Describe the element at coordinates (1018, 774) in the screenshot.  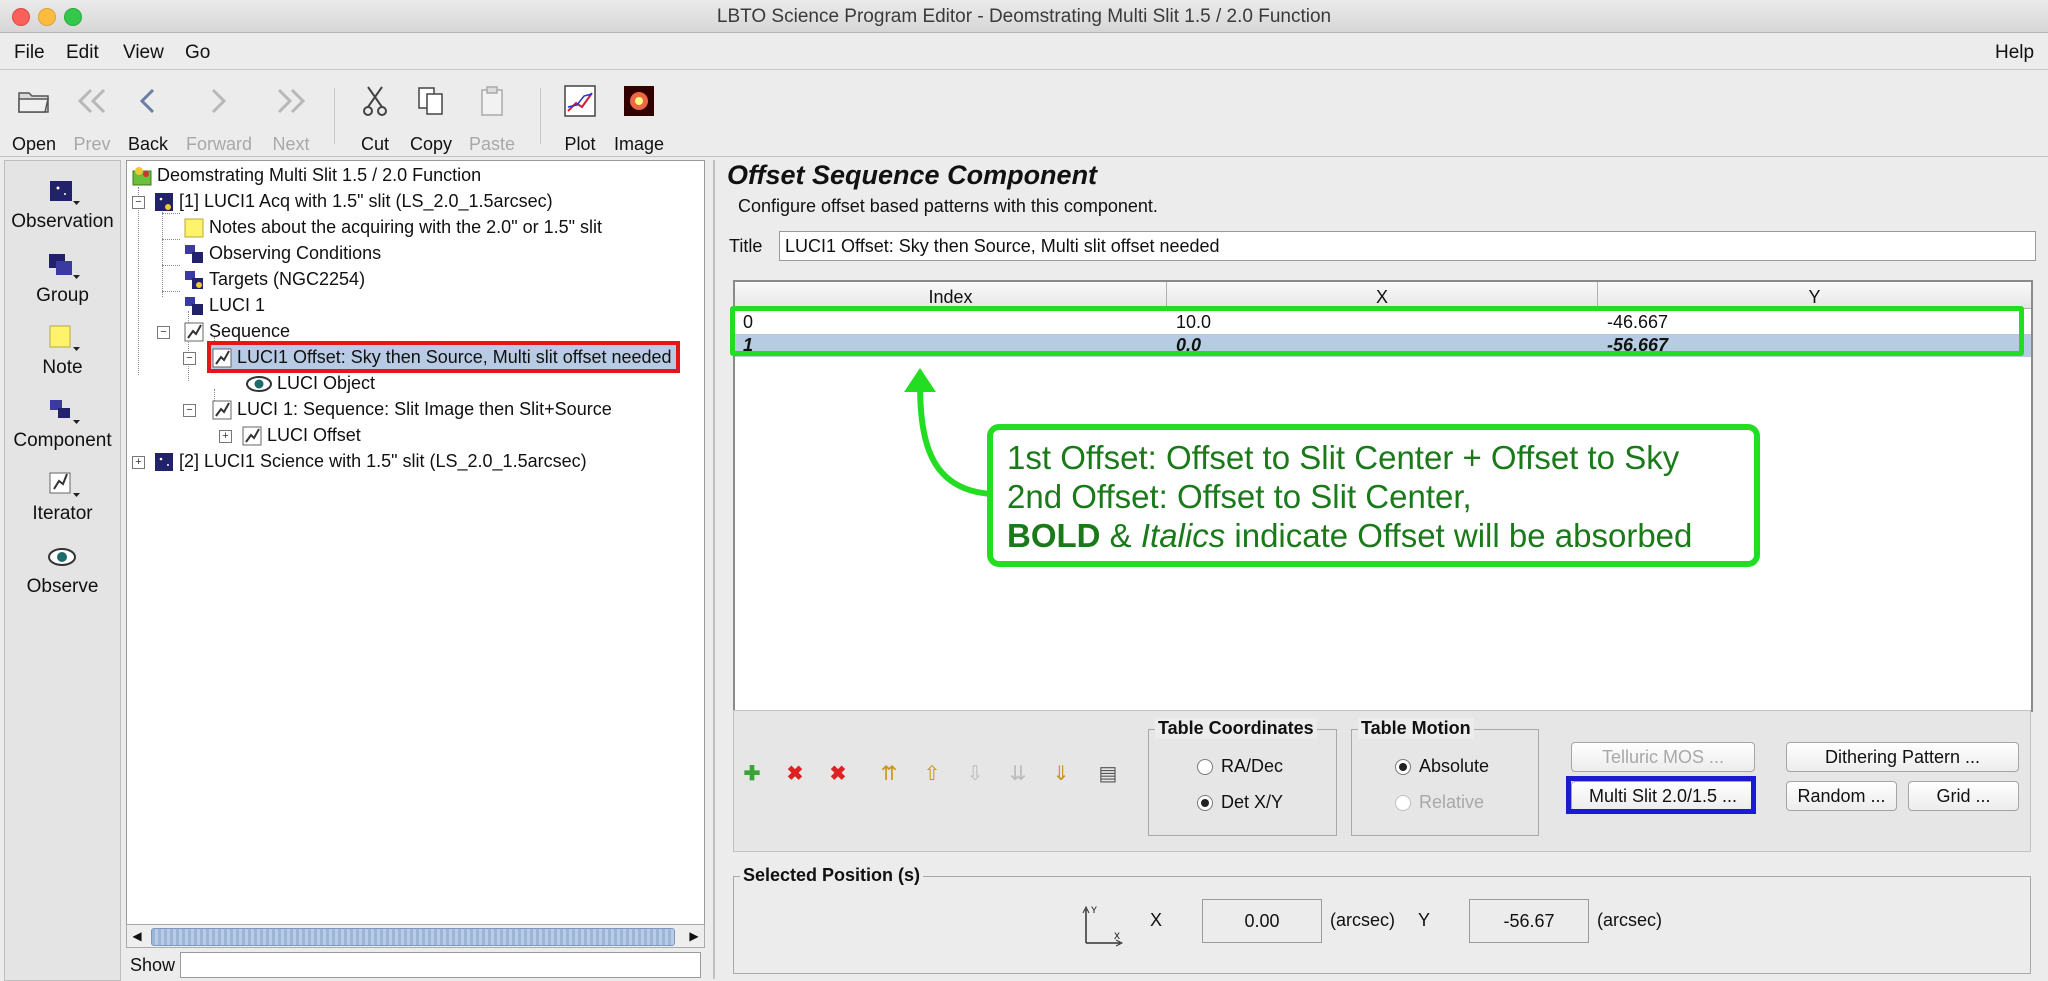
I see `move-bottom-icon: ⇊` at that location.